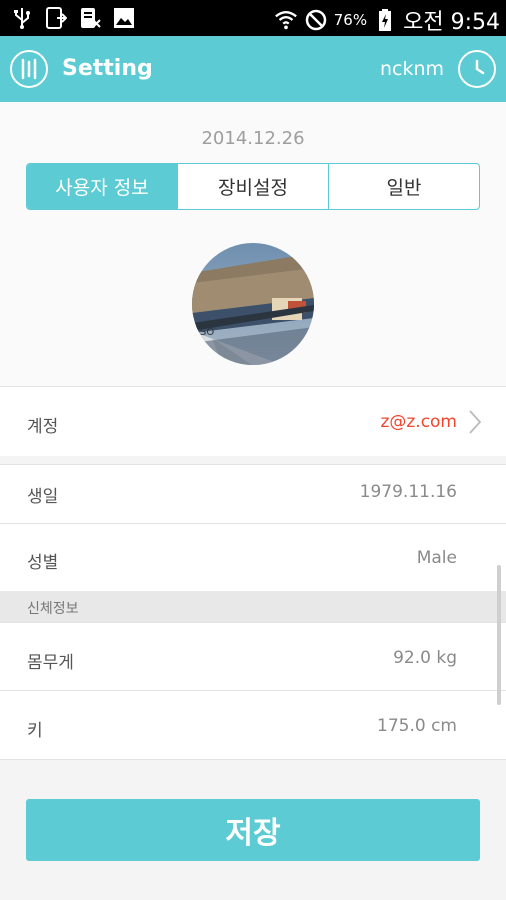 Image resolution: width=506 pixels, height=900 pixels. What do you see at coordinates (253, 304) in the screenshot?
I see `avatar: SO` at bounding box center [253, 304].